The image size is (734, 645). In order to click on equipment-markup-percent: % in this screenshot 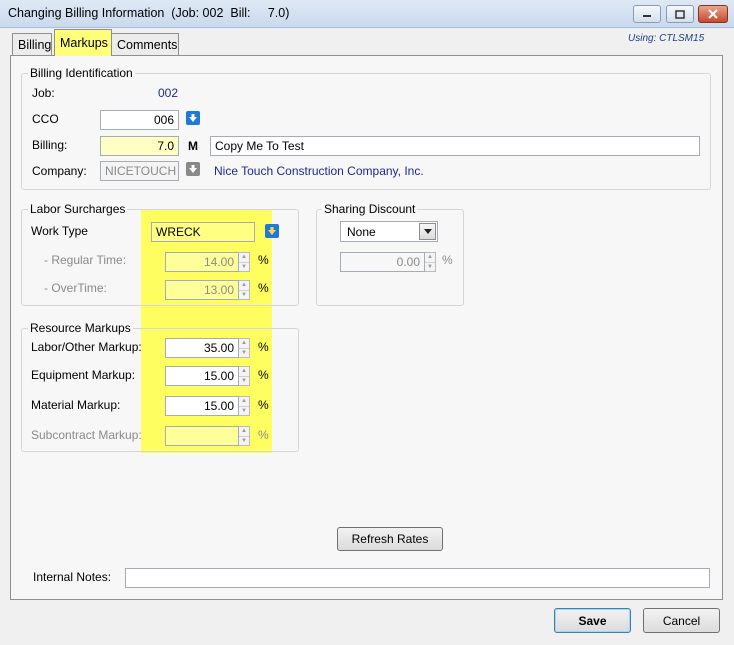, I will do `click(263, 375)`.